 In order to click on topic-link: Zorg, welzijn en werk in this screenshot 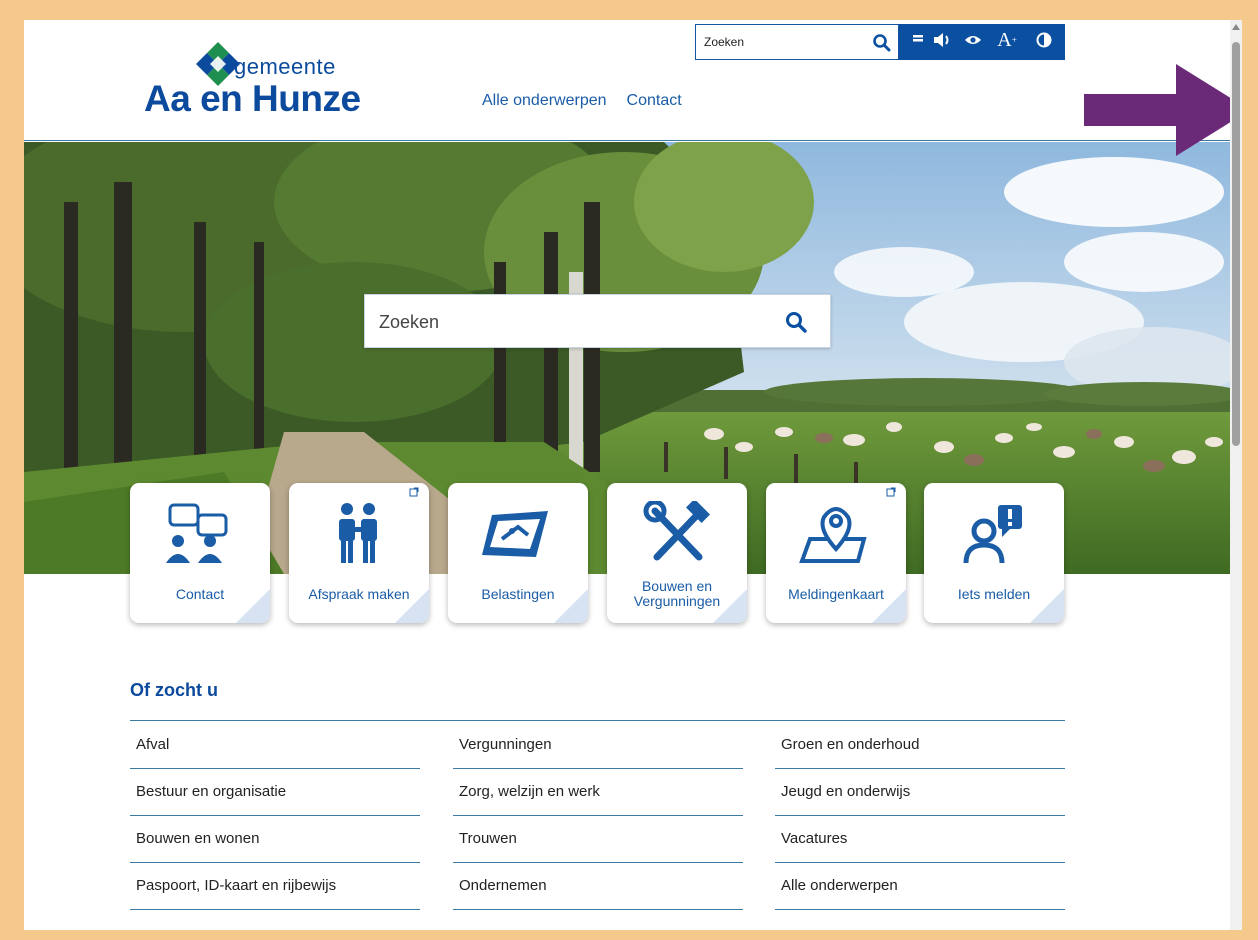, I will do `click(598, 792)`.